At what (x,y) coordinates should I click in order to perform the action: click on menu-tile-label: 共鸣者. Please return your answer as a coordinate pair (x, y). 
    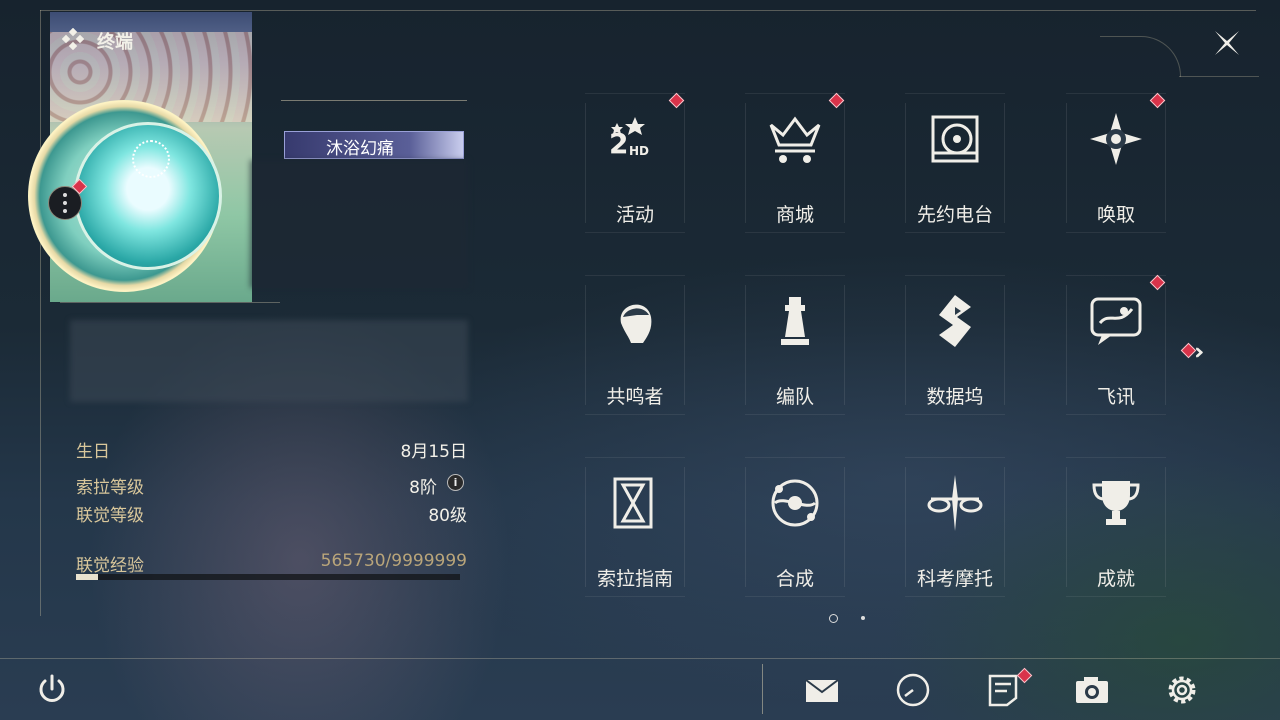
    Looking at the image, I should click on (635, 397).